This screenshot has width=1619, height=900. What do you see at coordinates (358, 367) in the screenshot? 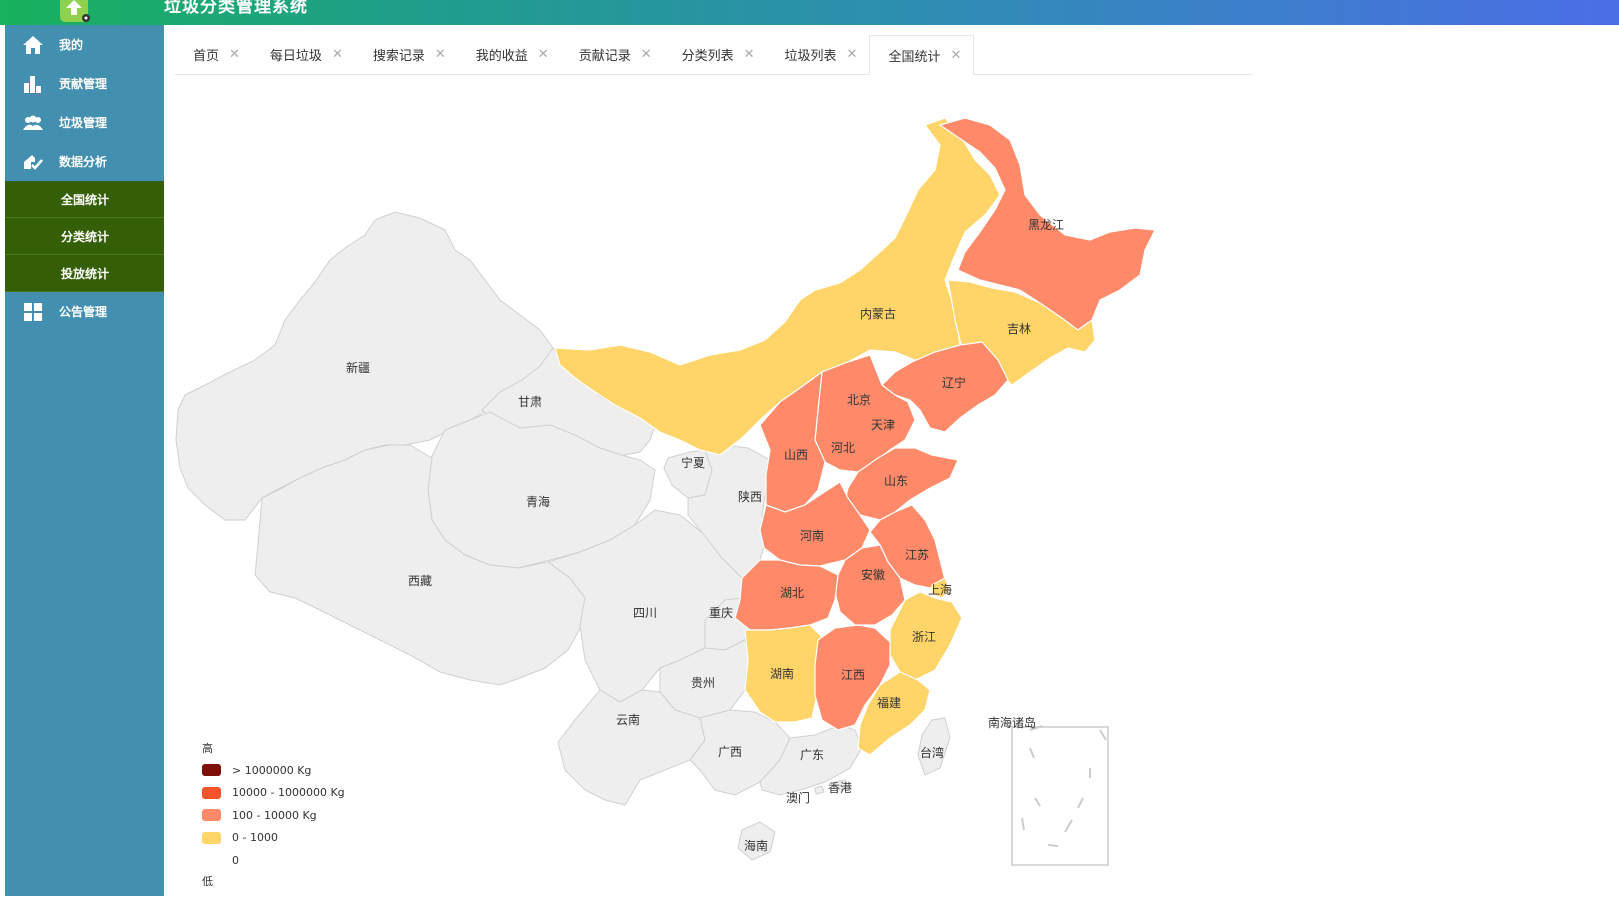
I see `region-label: 新疆` at bounding box center [358, 367].